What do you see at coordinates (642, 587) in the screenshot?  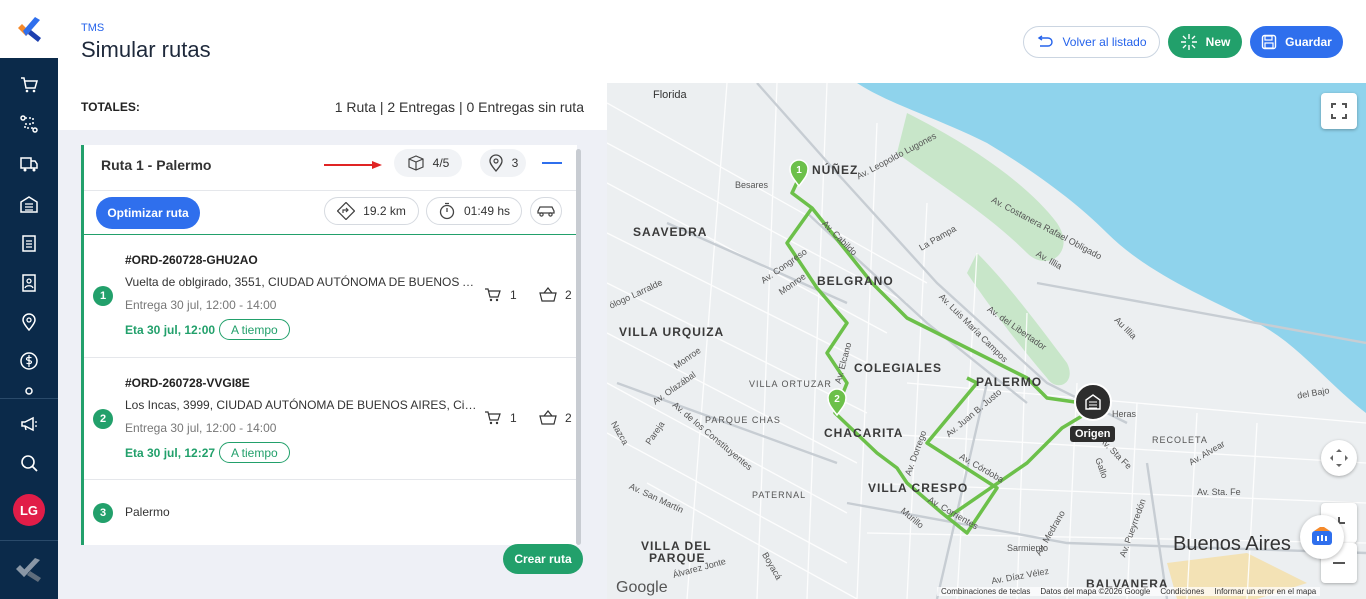 I see `google-logo: Google` at bounding box center [642, 587].